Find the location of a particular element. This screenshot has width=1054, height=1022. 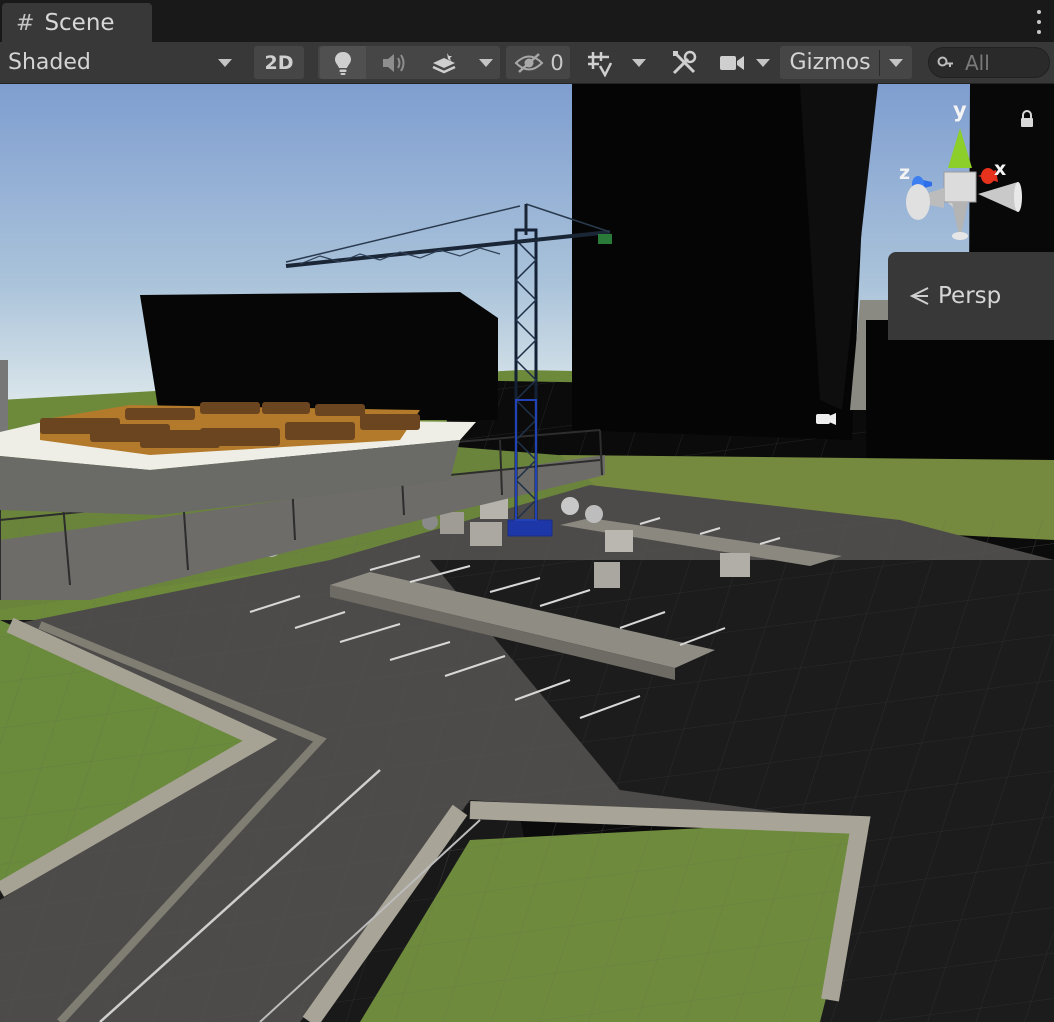

lightbulb-icon is located at coordinates (343, 63).